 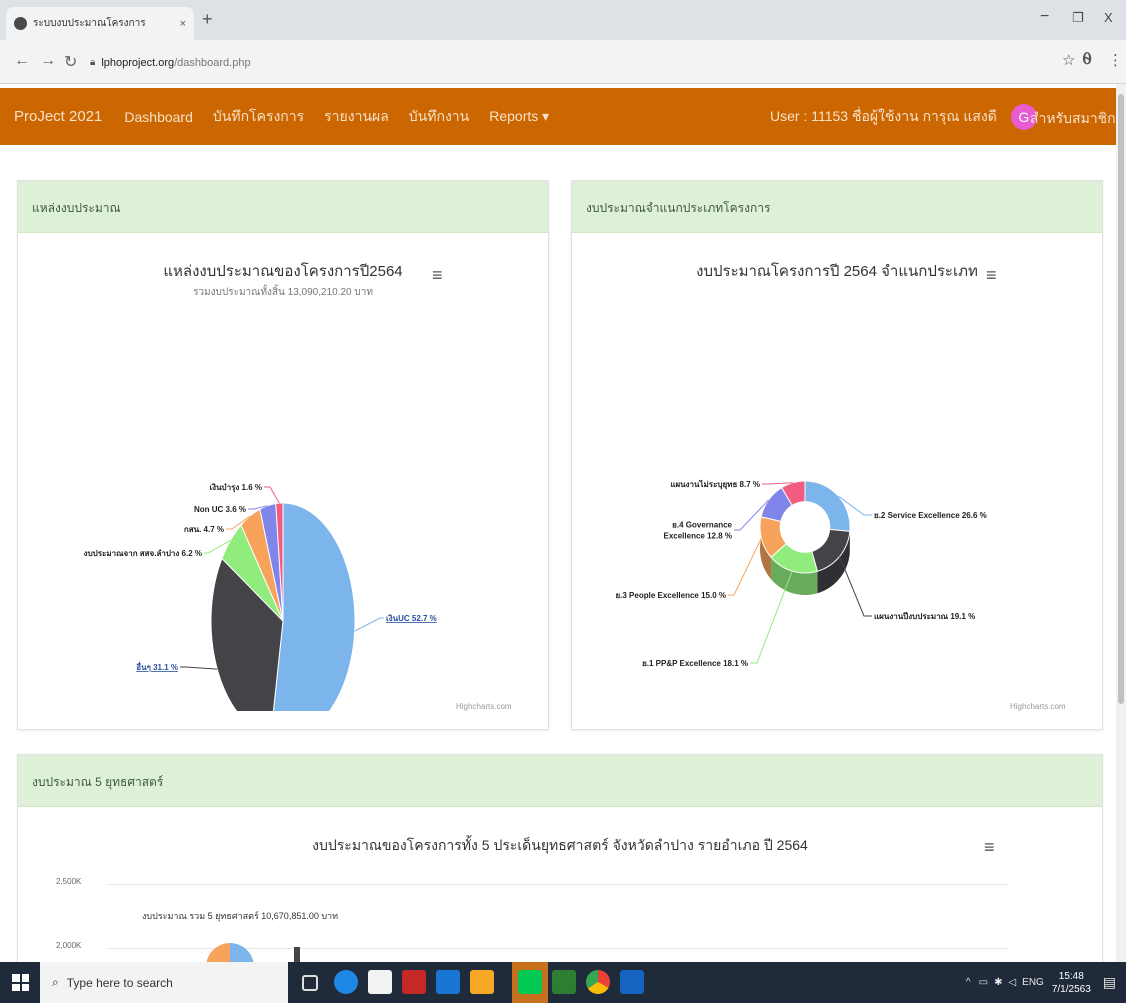 I want to click on user-label: User : 11153 ชื่อผู้ใช้งาน การุณ แสงดี, so click(x=883, y=115).